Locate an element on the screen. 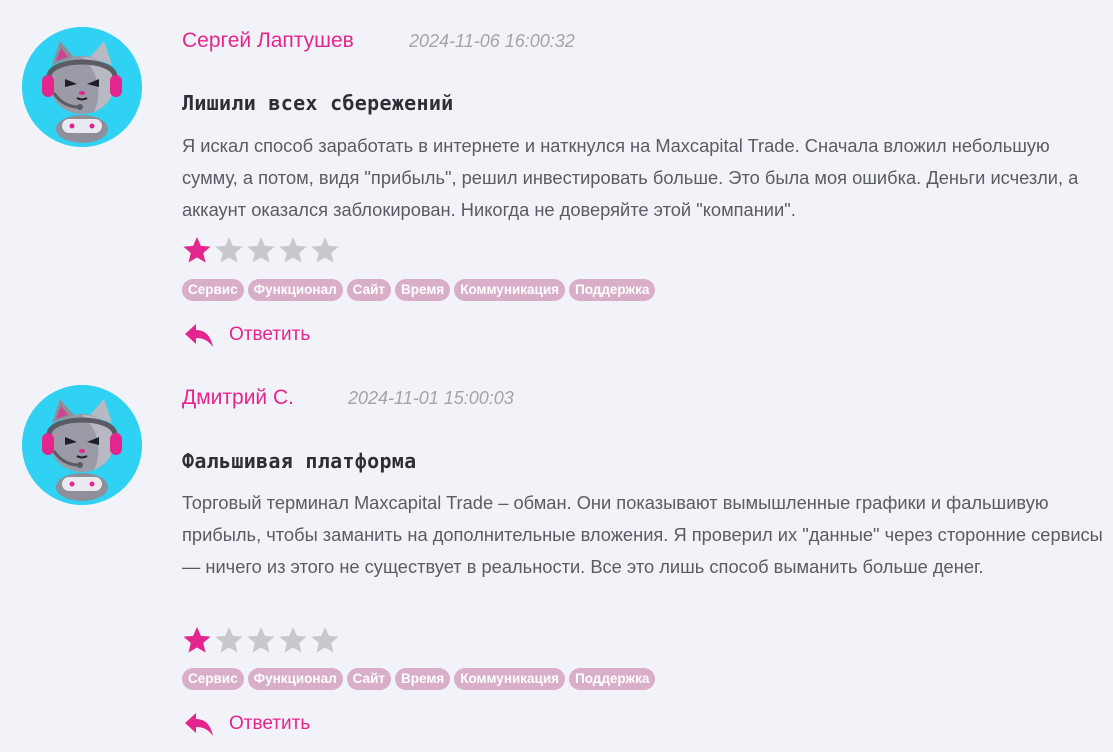 Image resolution: width=1113 pixels, height=752 pixels. review-date: 2024-11-06 16:00:32 is located at coordinates (492, 41).